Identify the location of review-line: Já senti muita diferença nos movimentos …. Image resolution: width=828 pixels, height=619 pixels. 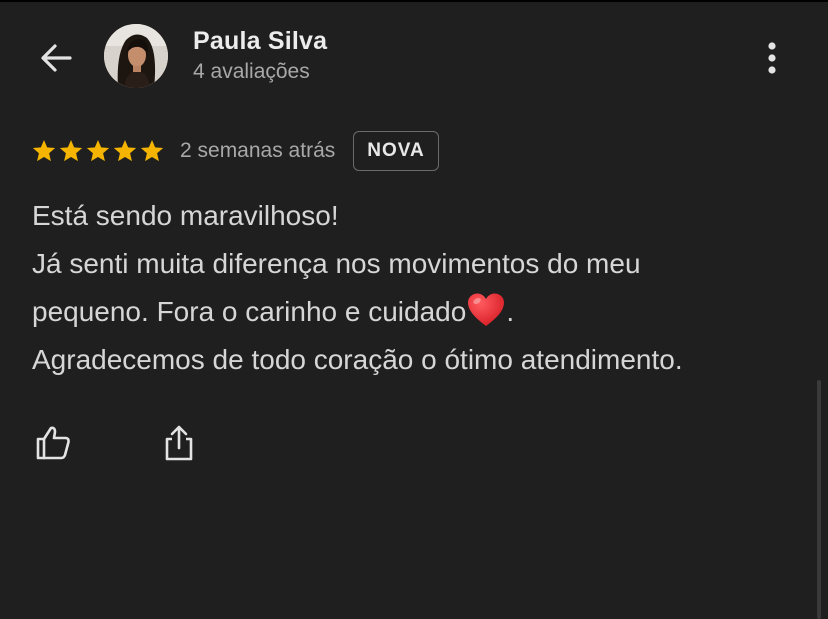
(336, 263).